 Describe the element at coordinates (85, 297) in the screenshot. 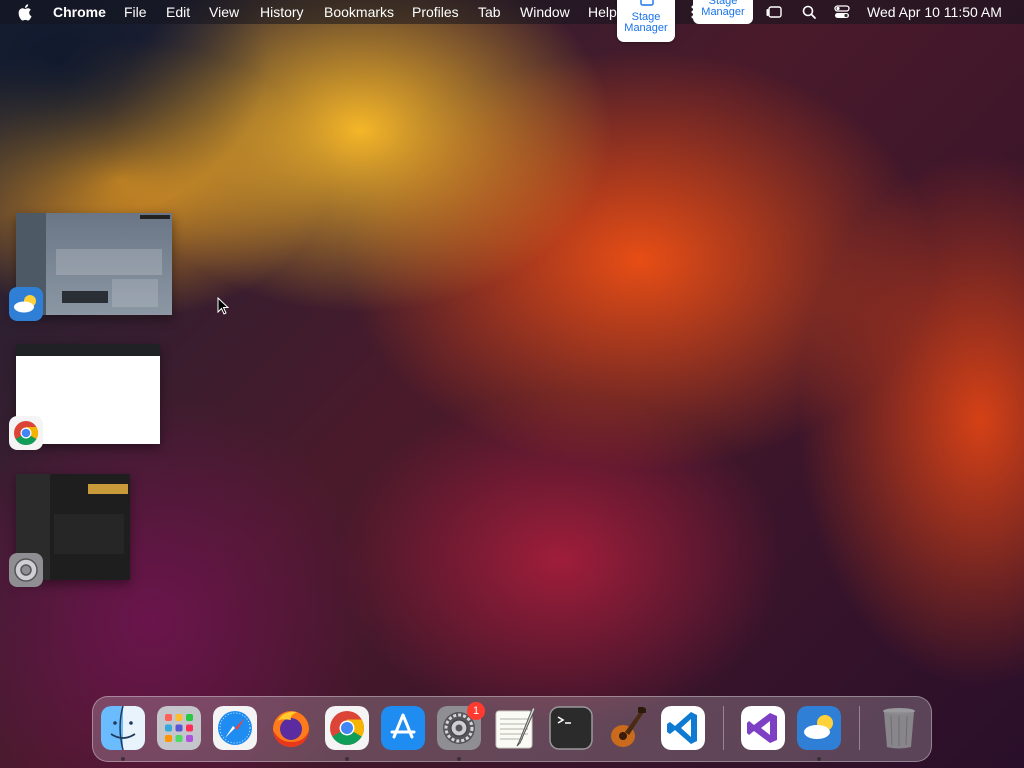

I see `thumbnail-dark-panel` at that location.